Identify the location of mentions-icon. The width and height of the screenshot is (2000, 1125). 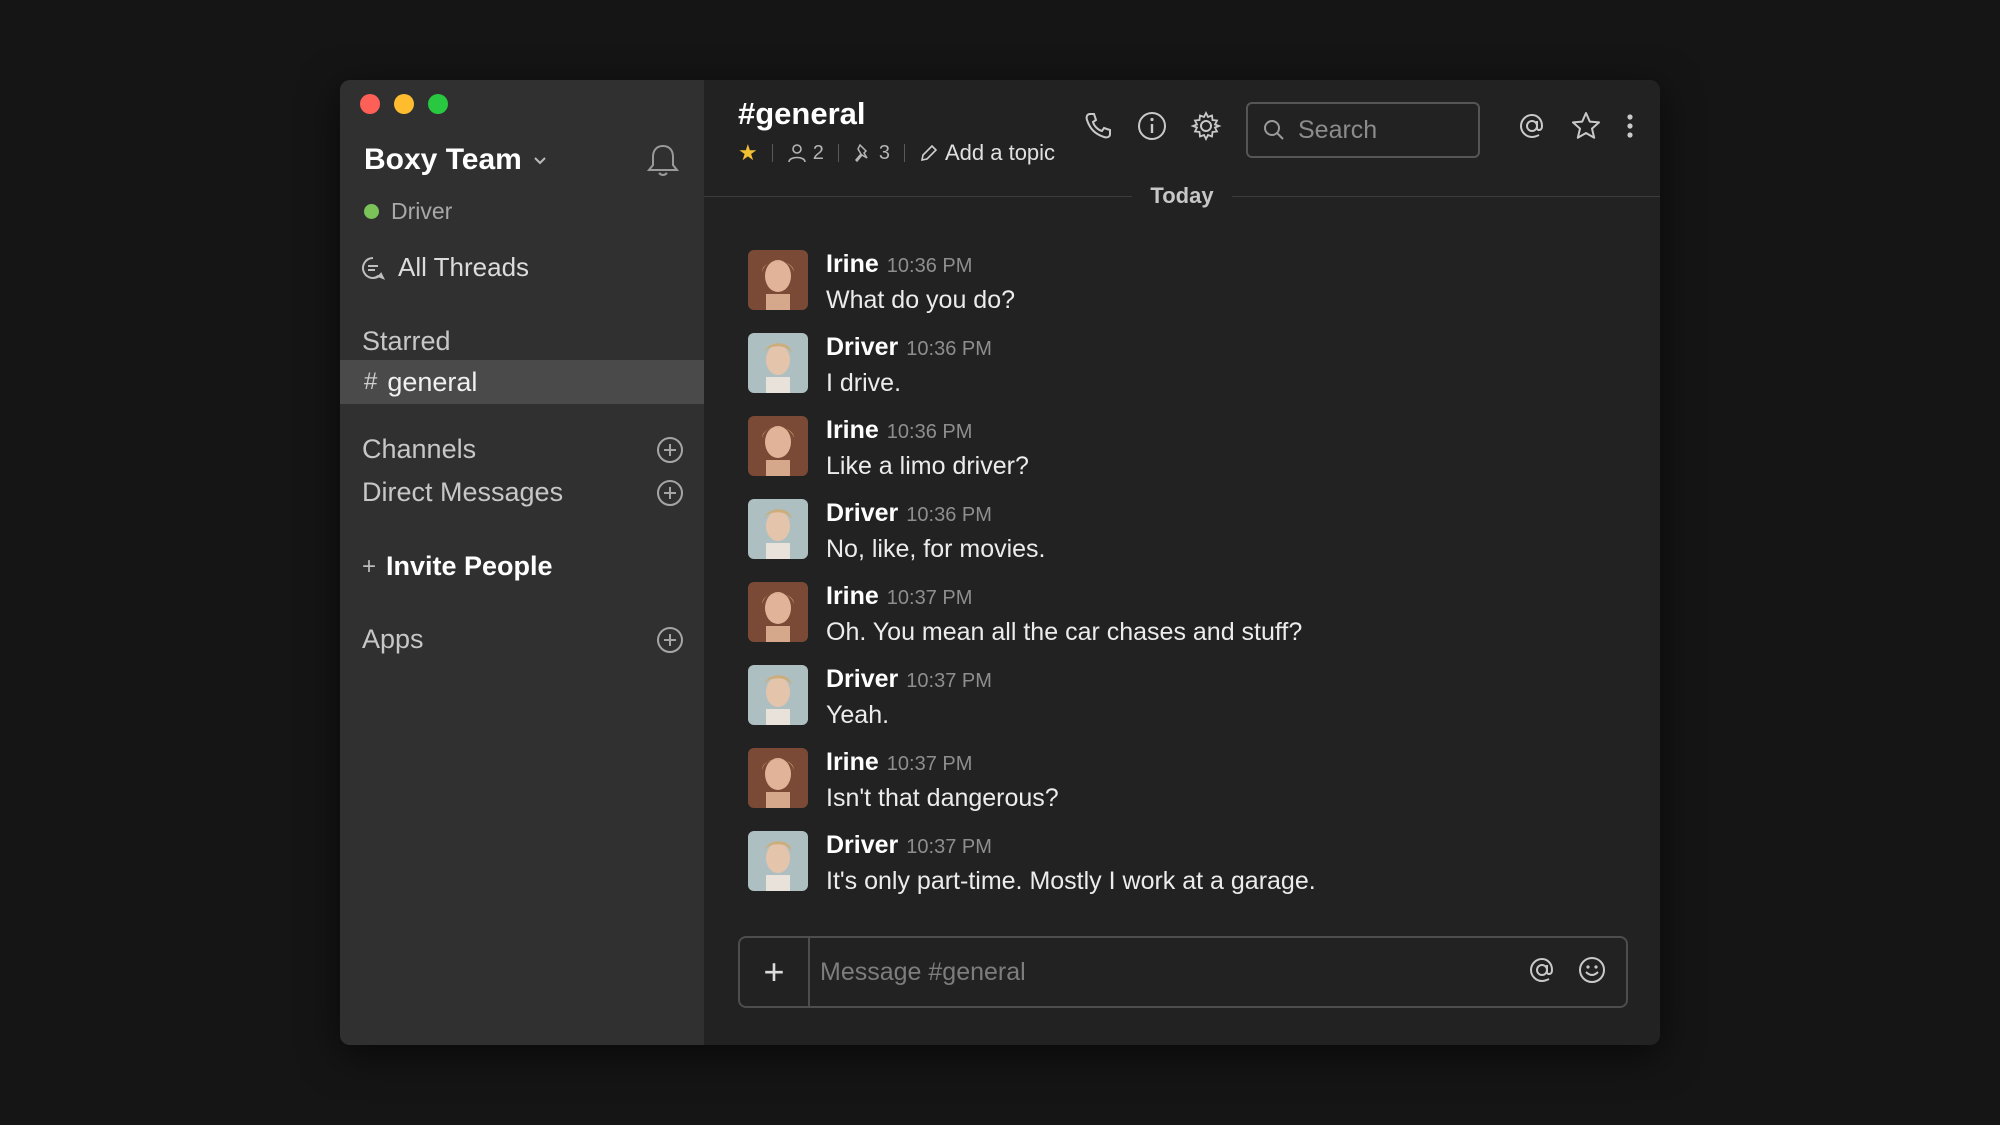
(1532, 126).